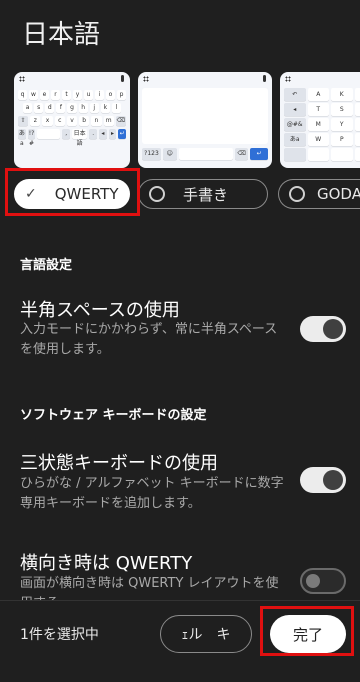 The image size is (360, 682). I want to click on layout-chip-handwriting: 手書き, so click(203, 194).